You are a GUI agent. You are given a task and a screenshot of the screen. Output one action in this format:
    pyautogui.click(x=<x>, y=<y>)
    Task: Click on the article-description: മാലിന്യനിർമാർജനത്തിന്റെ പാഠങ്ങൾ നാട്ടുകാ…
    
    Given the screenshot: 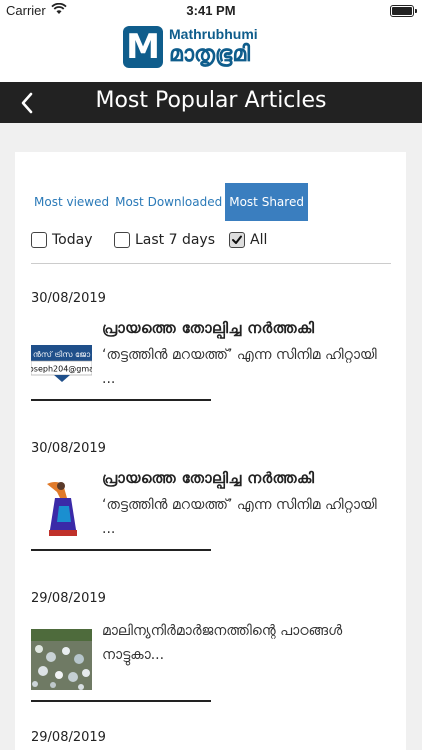 What is the action you would take?
    pyautogui.click(x=244, y=643)
    